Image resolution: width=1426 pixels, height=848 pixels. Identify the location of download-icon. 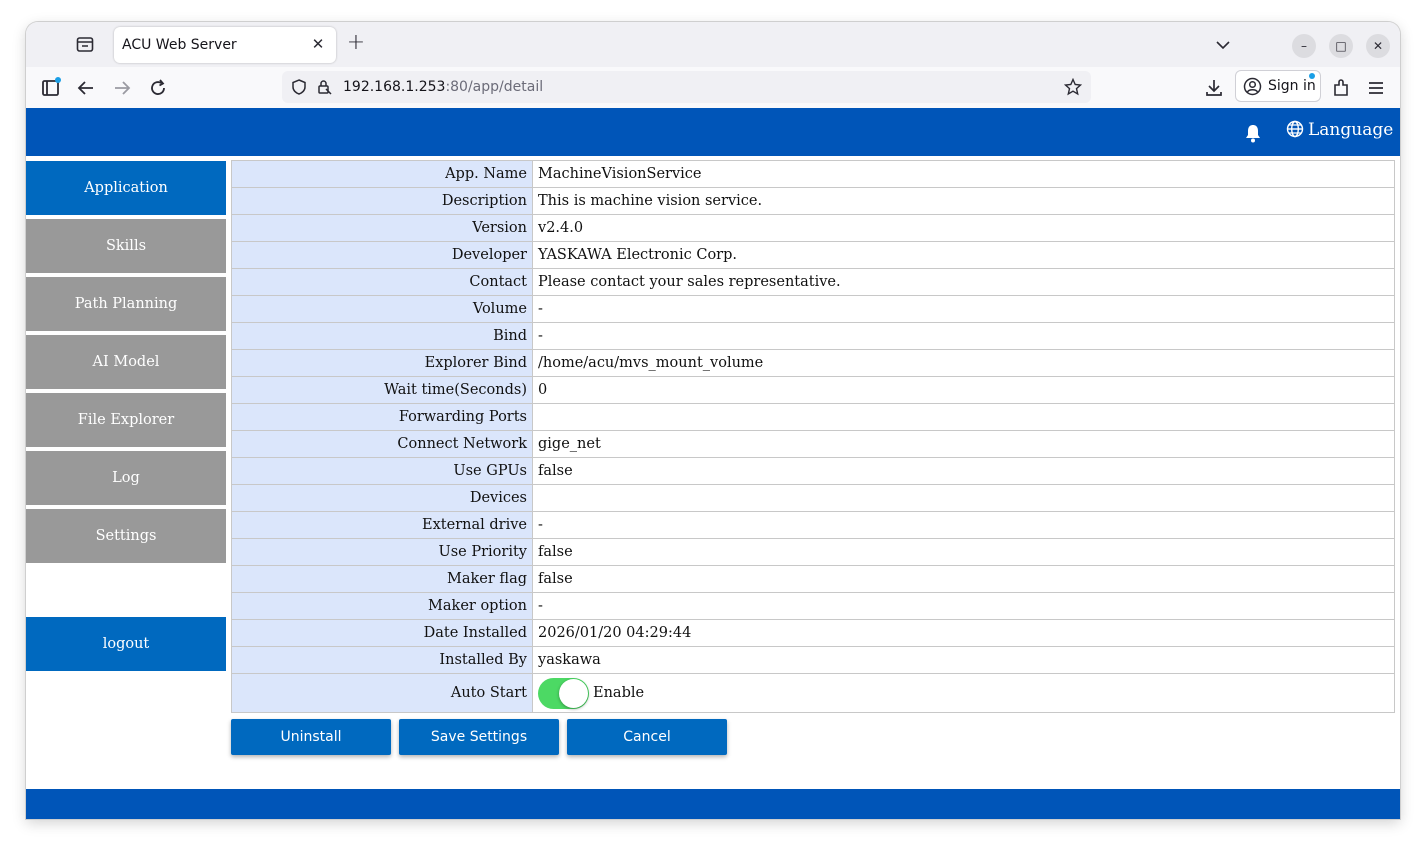
(1214, 88).